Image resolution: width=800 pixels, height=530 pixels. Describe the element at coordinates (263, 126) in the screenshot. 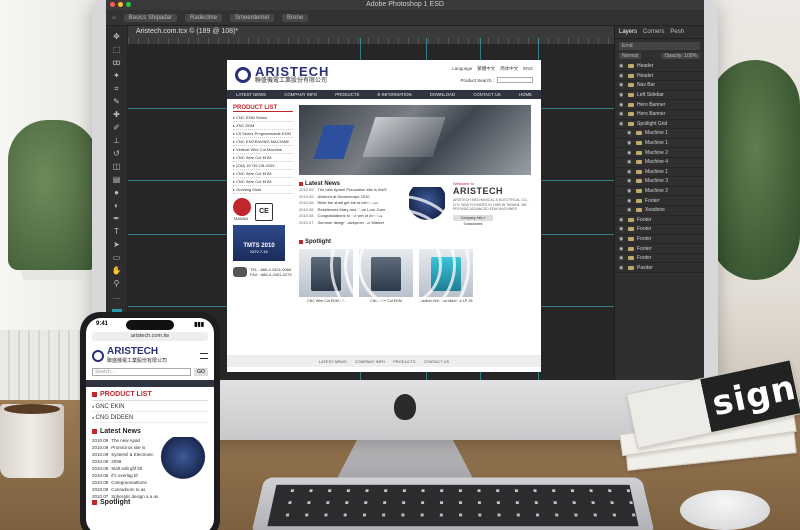

I see `sidebar-item: ZNC EDM` at that location.